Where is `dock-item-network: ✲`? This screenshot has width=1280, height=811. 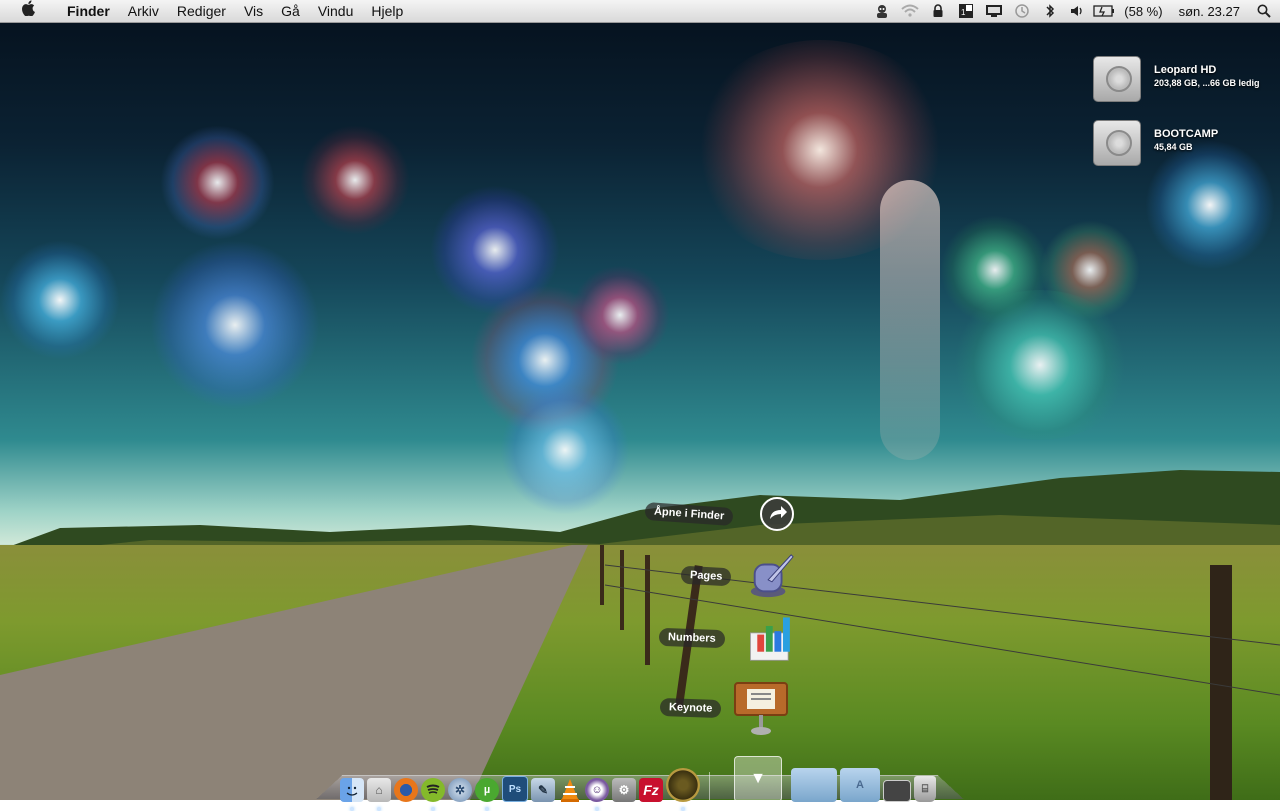
dock-item-network: ✲ is located at coordinates (460, 790).